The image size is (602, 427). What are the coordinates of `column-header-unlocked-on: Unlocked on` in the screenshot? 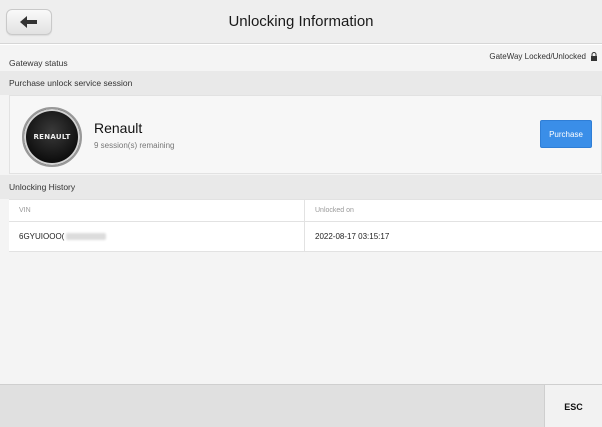 It's located at (334, 210).